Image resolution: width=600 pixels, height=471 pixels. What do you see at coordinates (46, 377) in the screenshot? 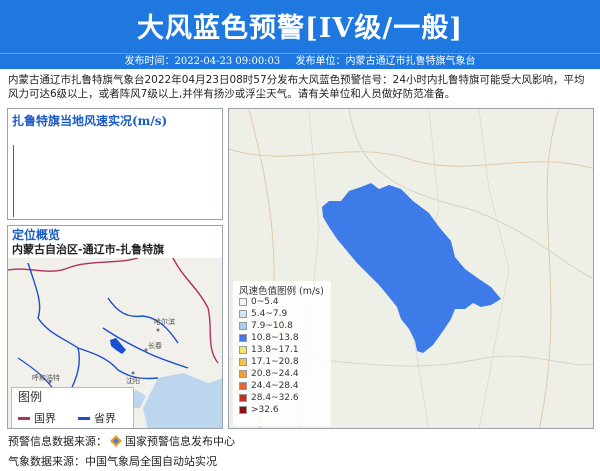
I see `city-label-hohhot: 呼和浩特` at bounding box center [46, 377].